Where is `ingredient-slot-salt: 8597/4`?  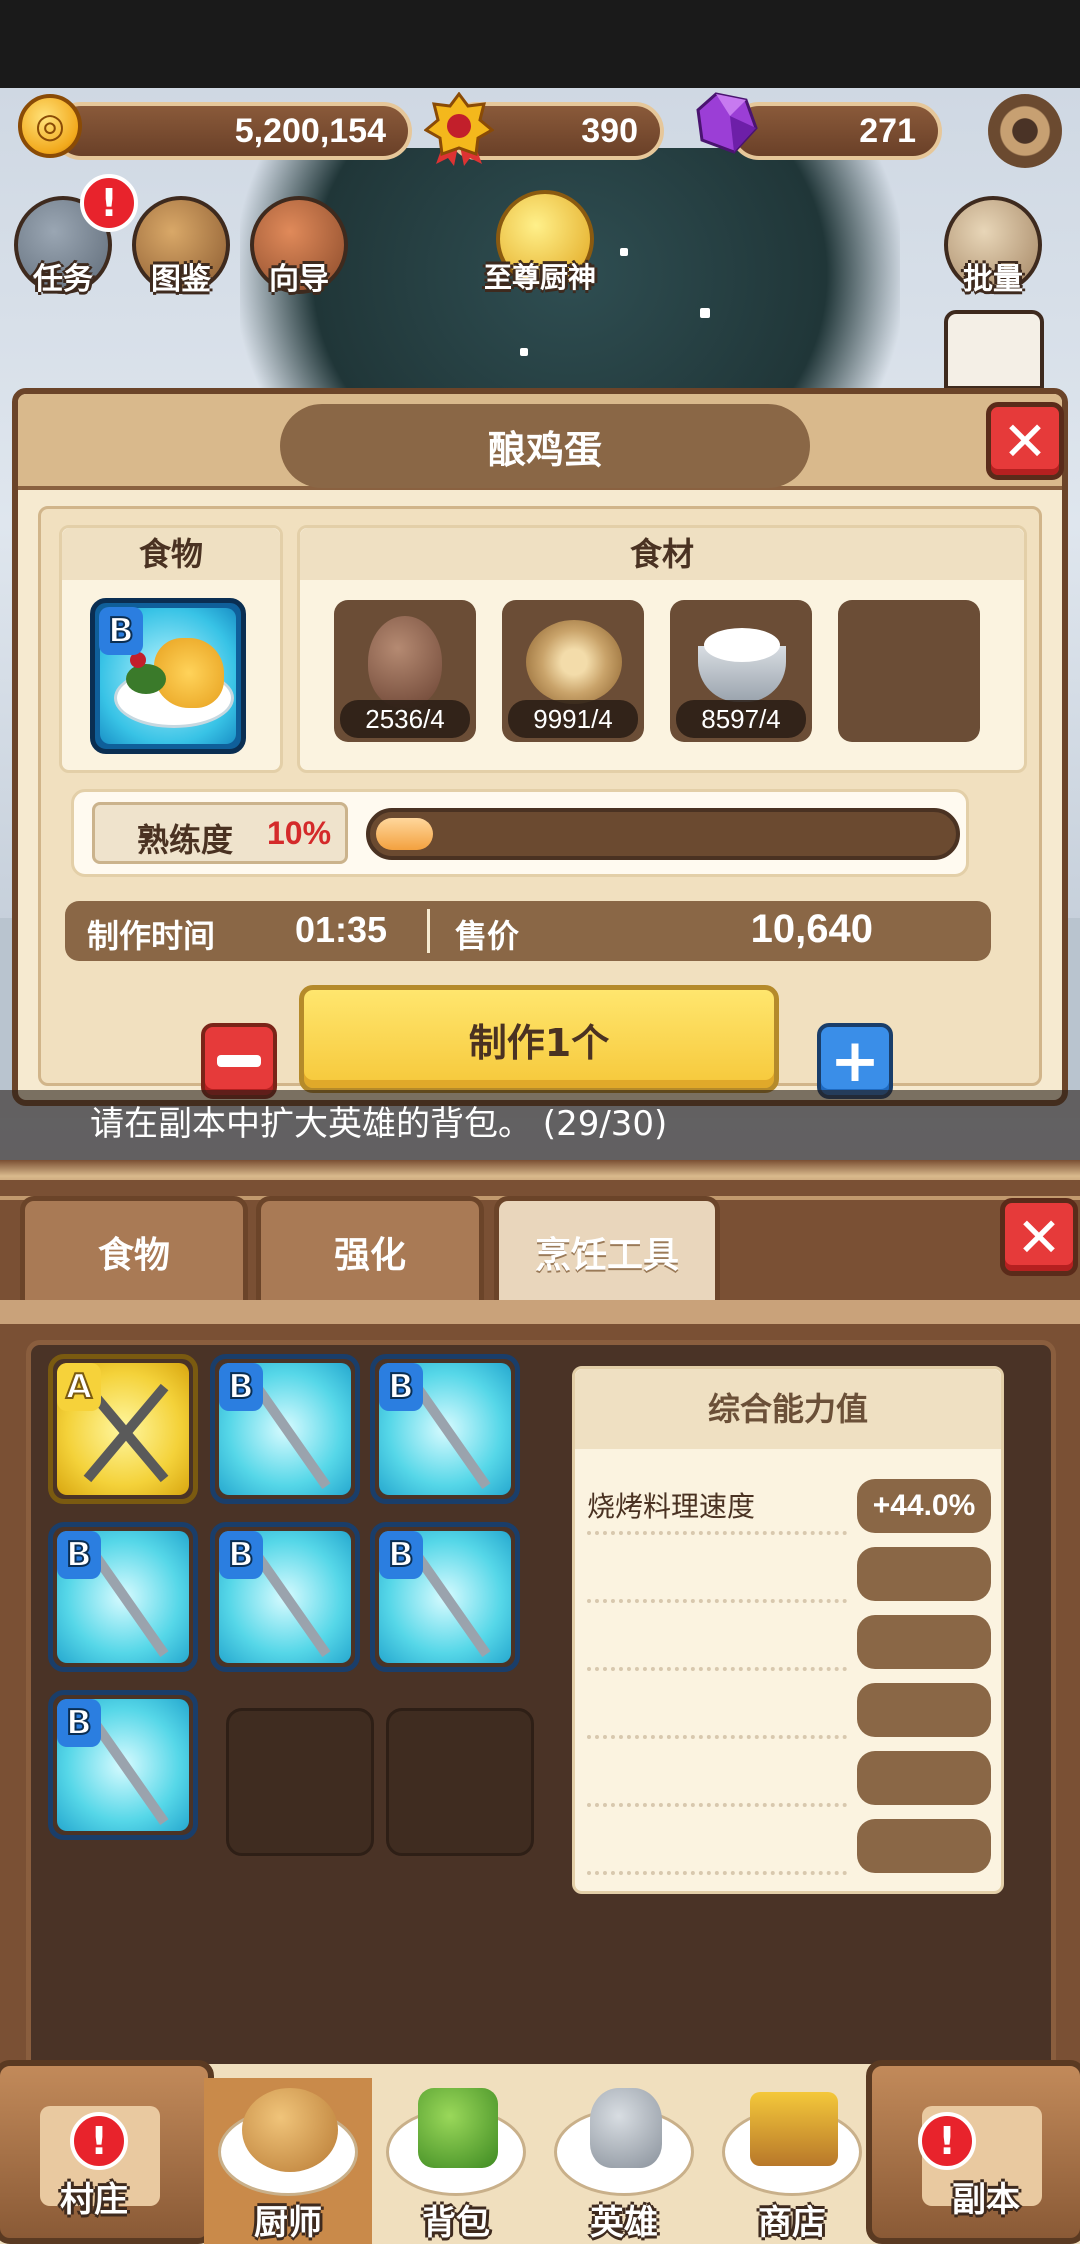 ingredient-slot-salt: 8597/4 is located at coordinates (741, 671).